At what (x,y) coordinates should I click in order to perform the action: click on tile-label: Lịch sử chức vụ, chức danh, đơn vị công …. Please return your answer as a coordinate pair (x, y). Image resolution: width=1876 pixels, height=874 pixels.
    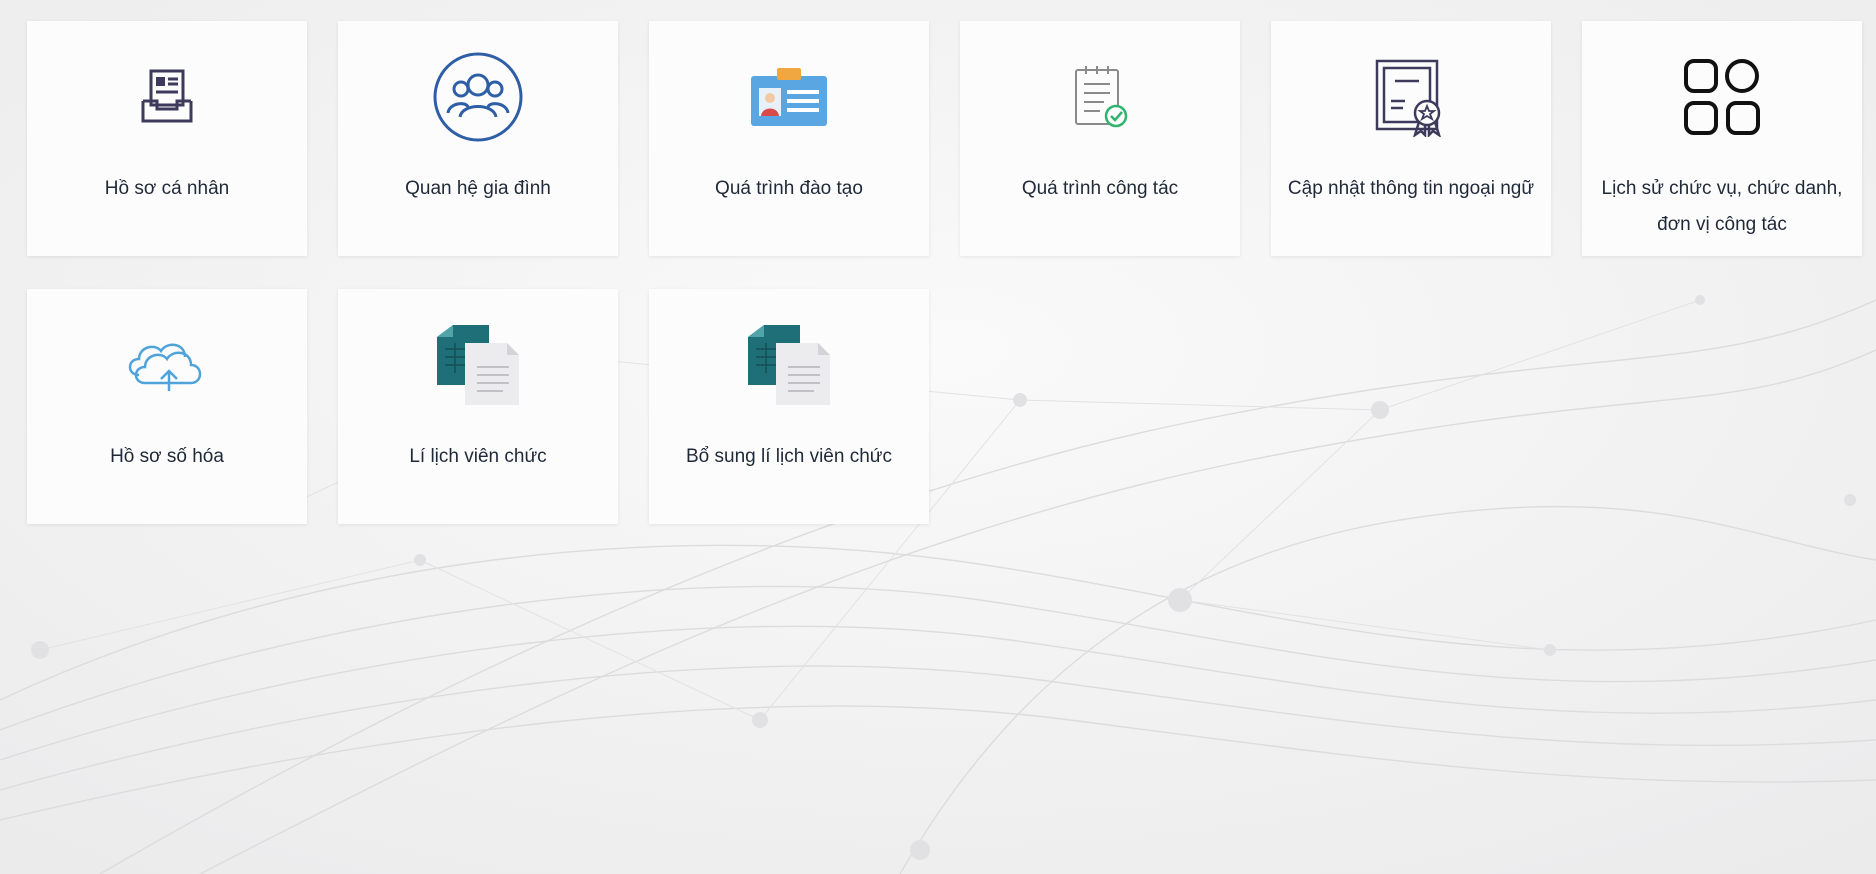
    Looking at the image, I should click on (1722, 206).